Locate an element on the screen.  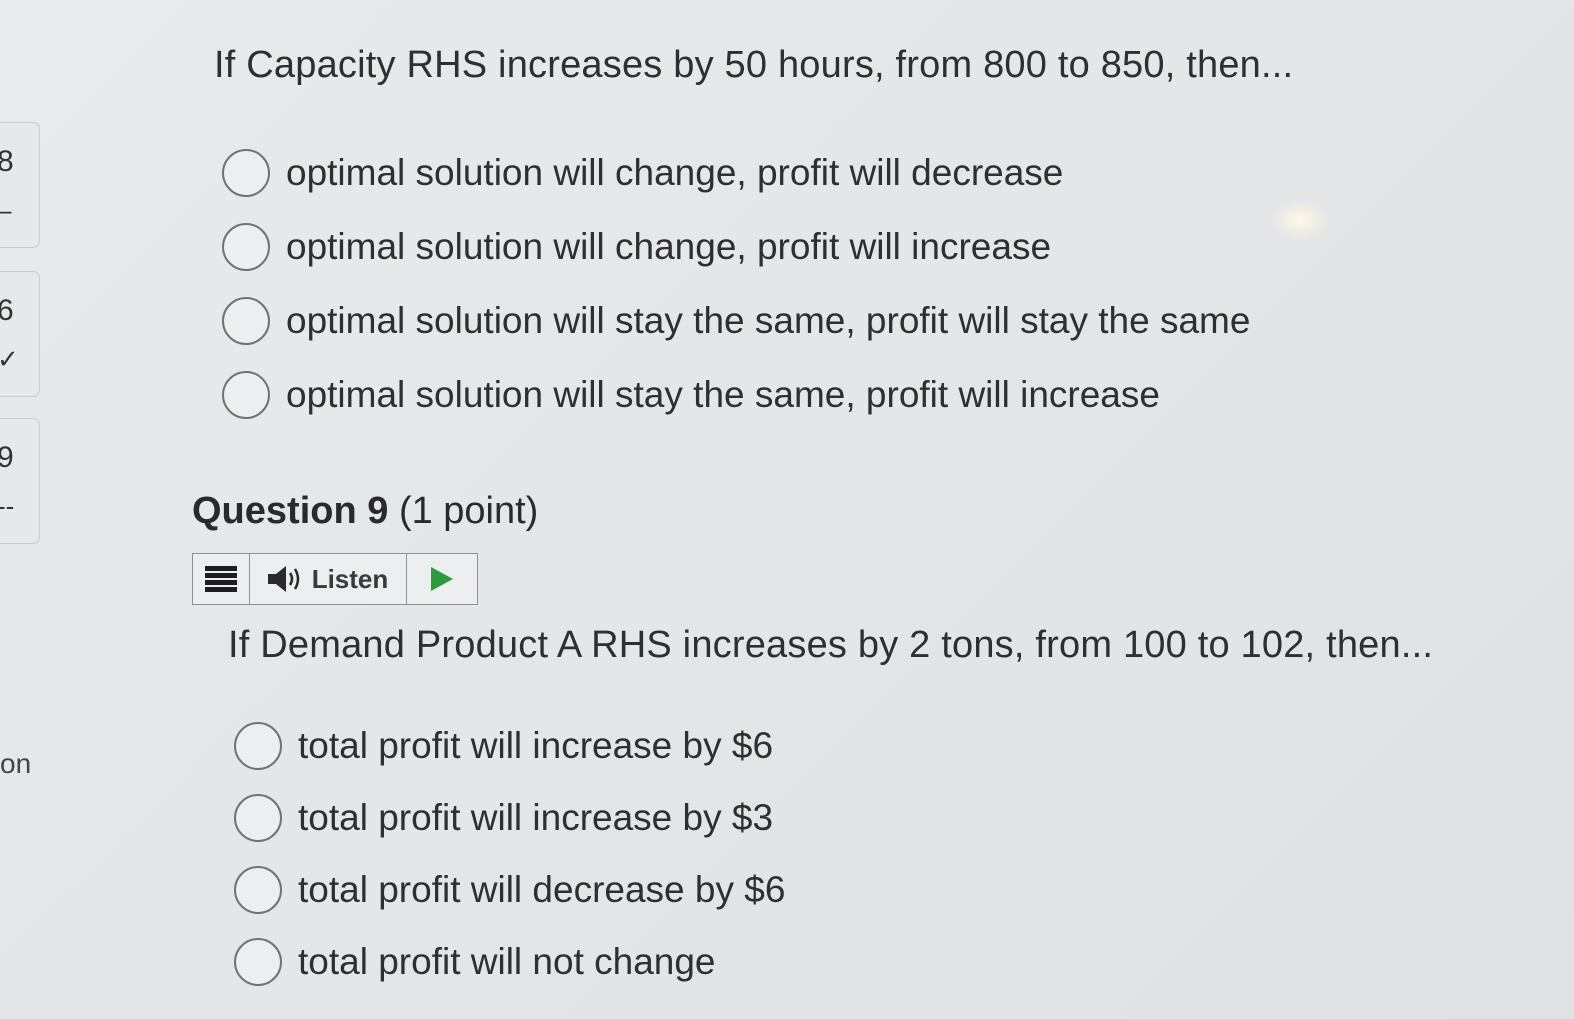
listen-toolbar: Listen is located at coordinates (335, 579).